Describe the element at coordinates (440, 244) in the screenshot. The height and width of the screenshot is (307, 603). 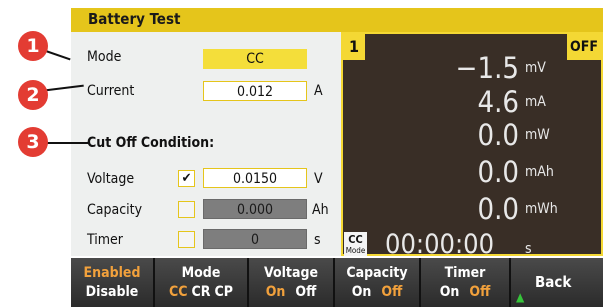
I see `timer-reading: 00:00:00` at that location.